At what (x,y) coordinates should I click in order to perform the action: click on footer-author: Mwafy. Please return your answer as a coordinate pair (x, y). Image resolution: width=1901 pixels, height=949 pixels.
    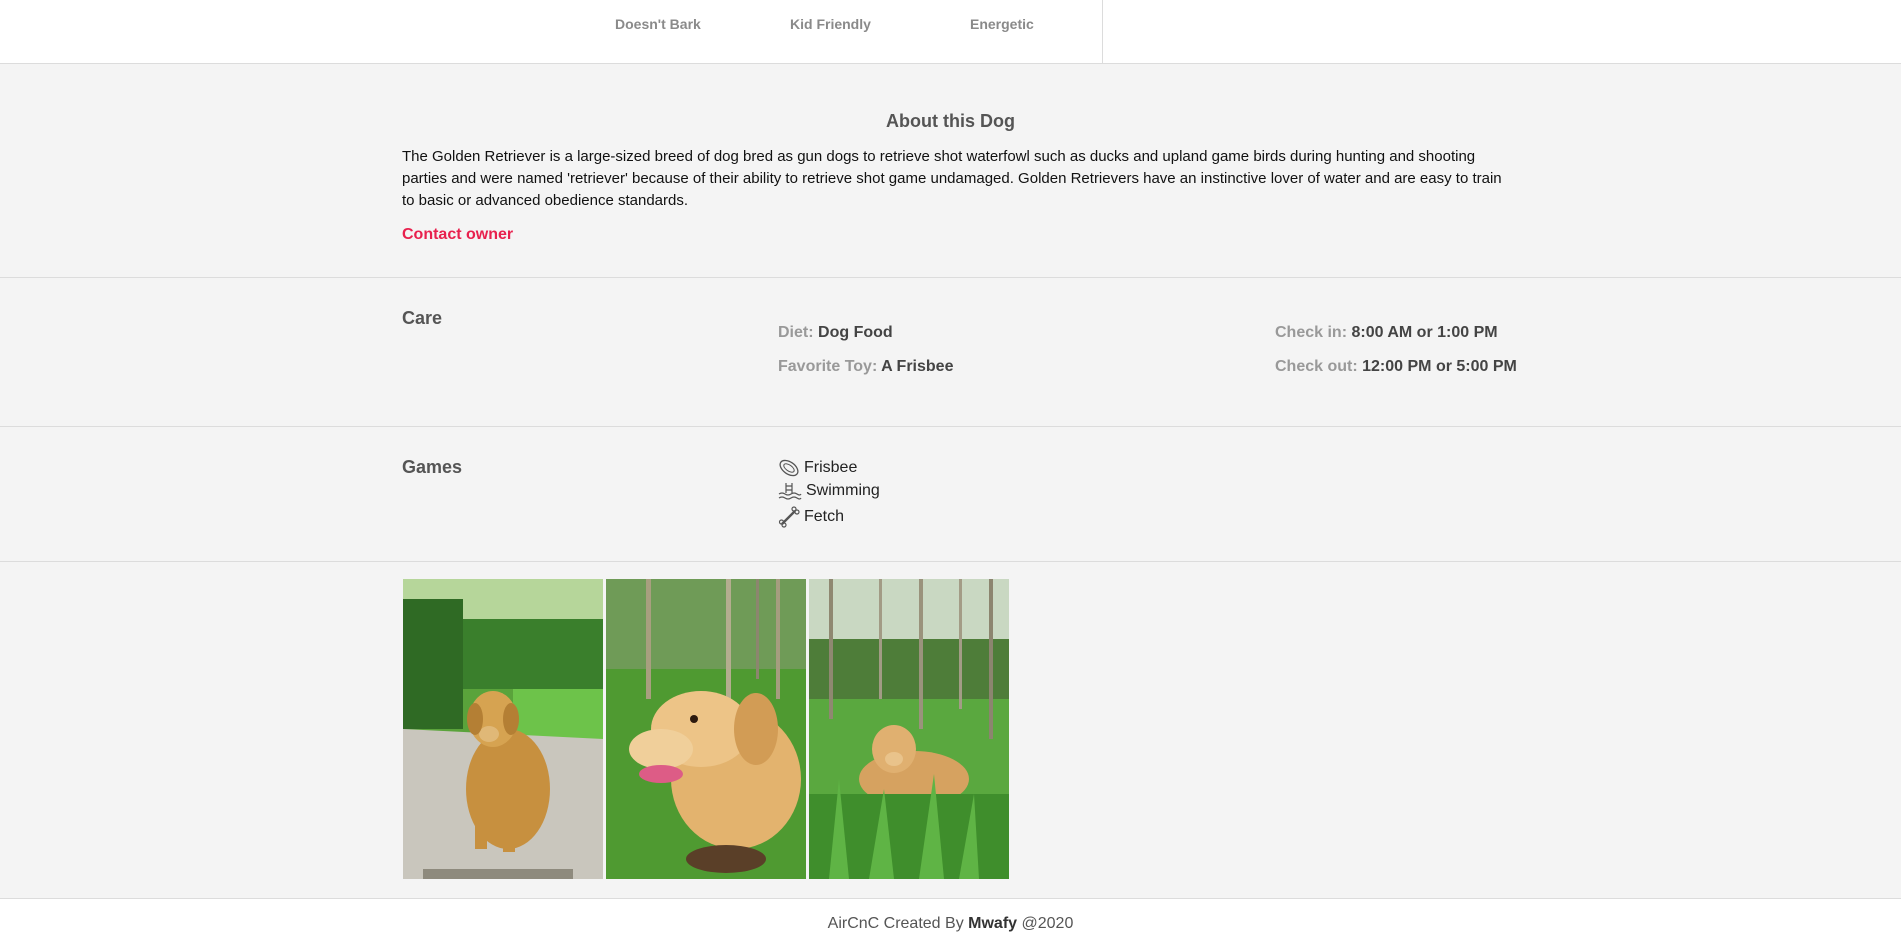
    Looking at the image, I should click on (993, 923).